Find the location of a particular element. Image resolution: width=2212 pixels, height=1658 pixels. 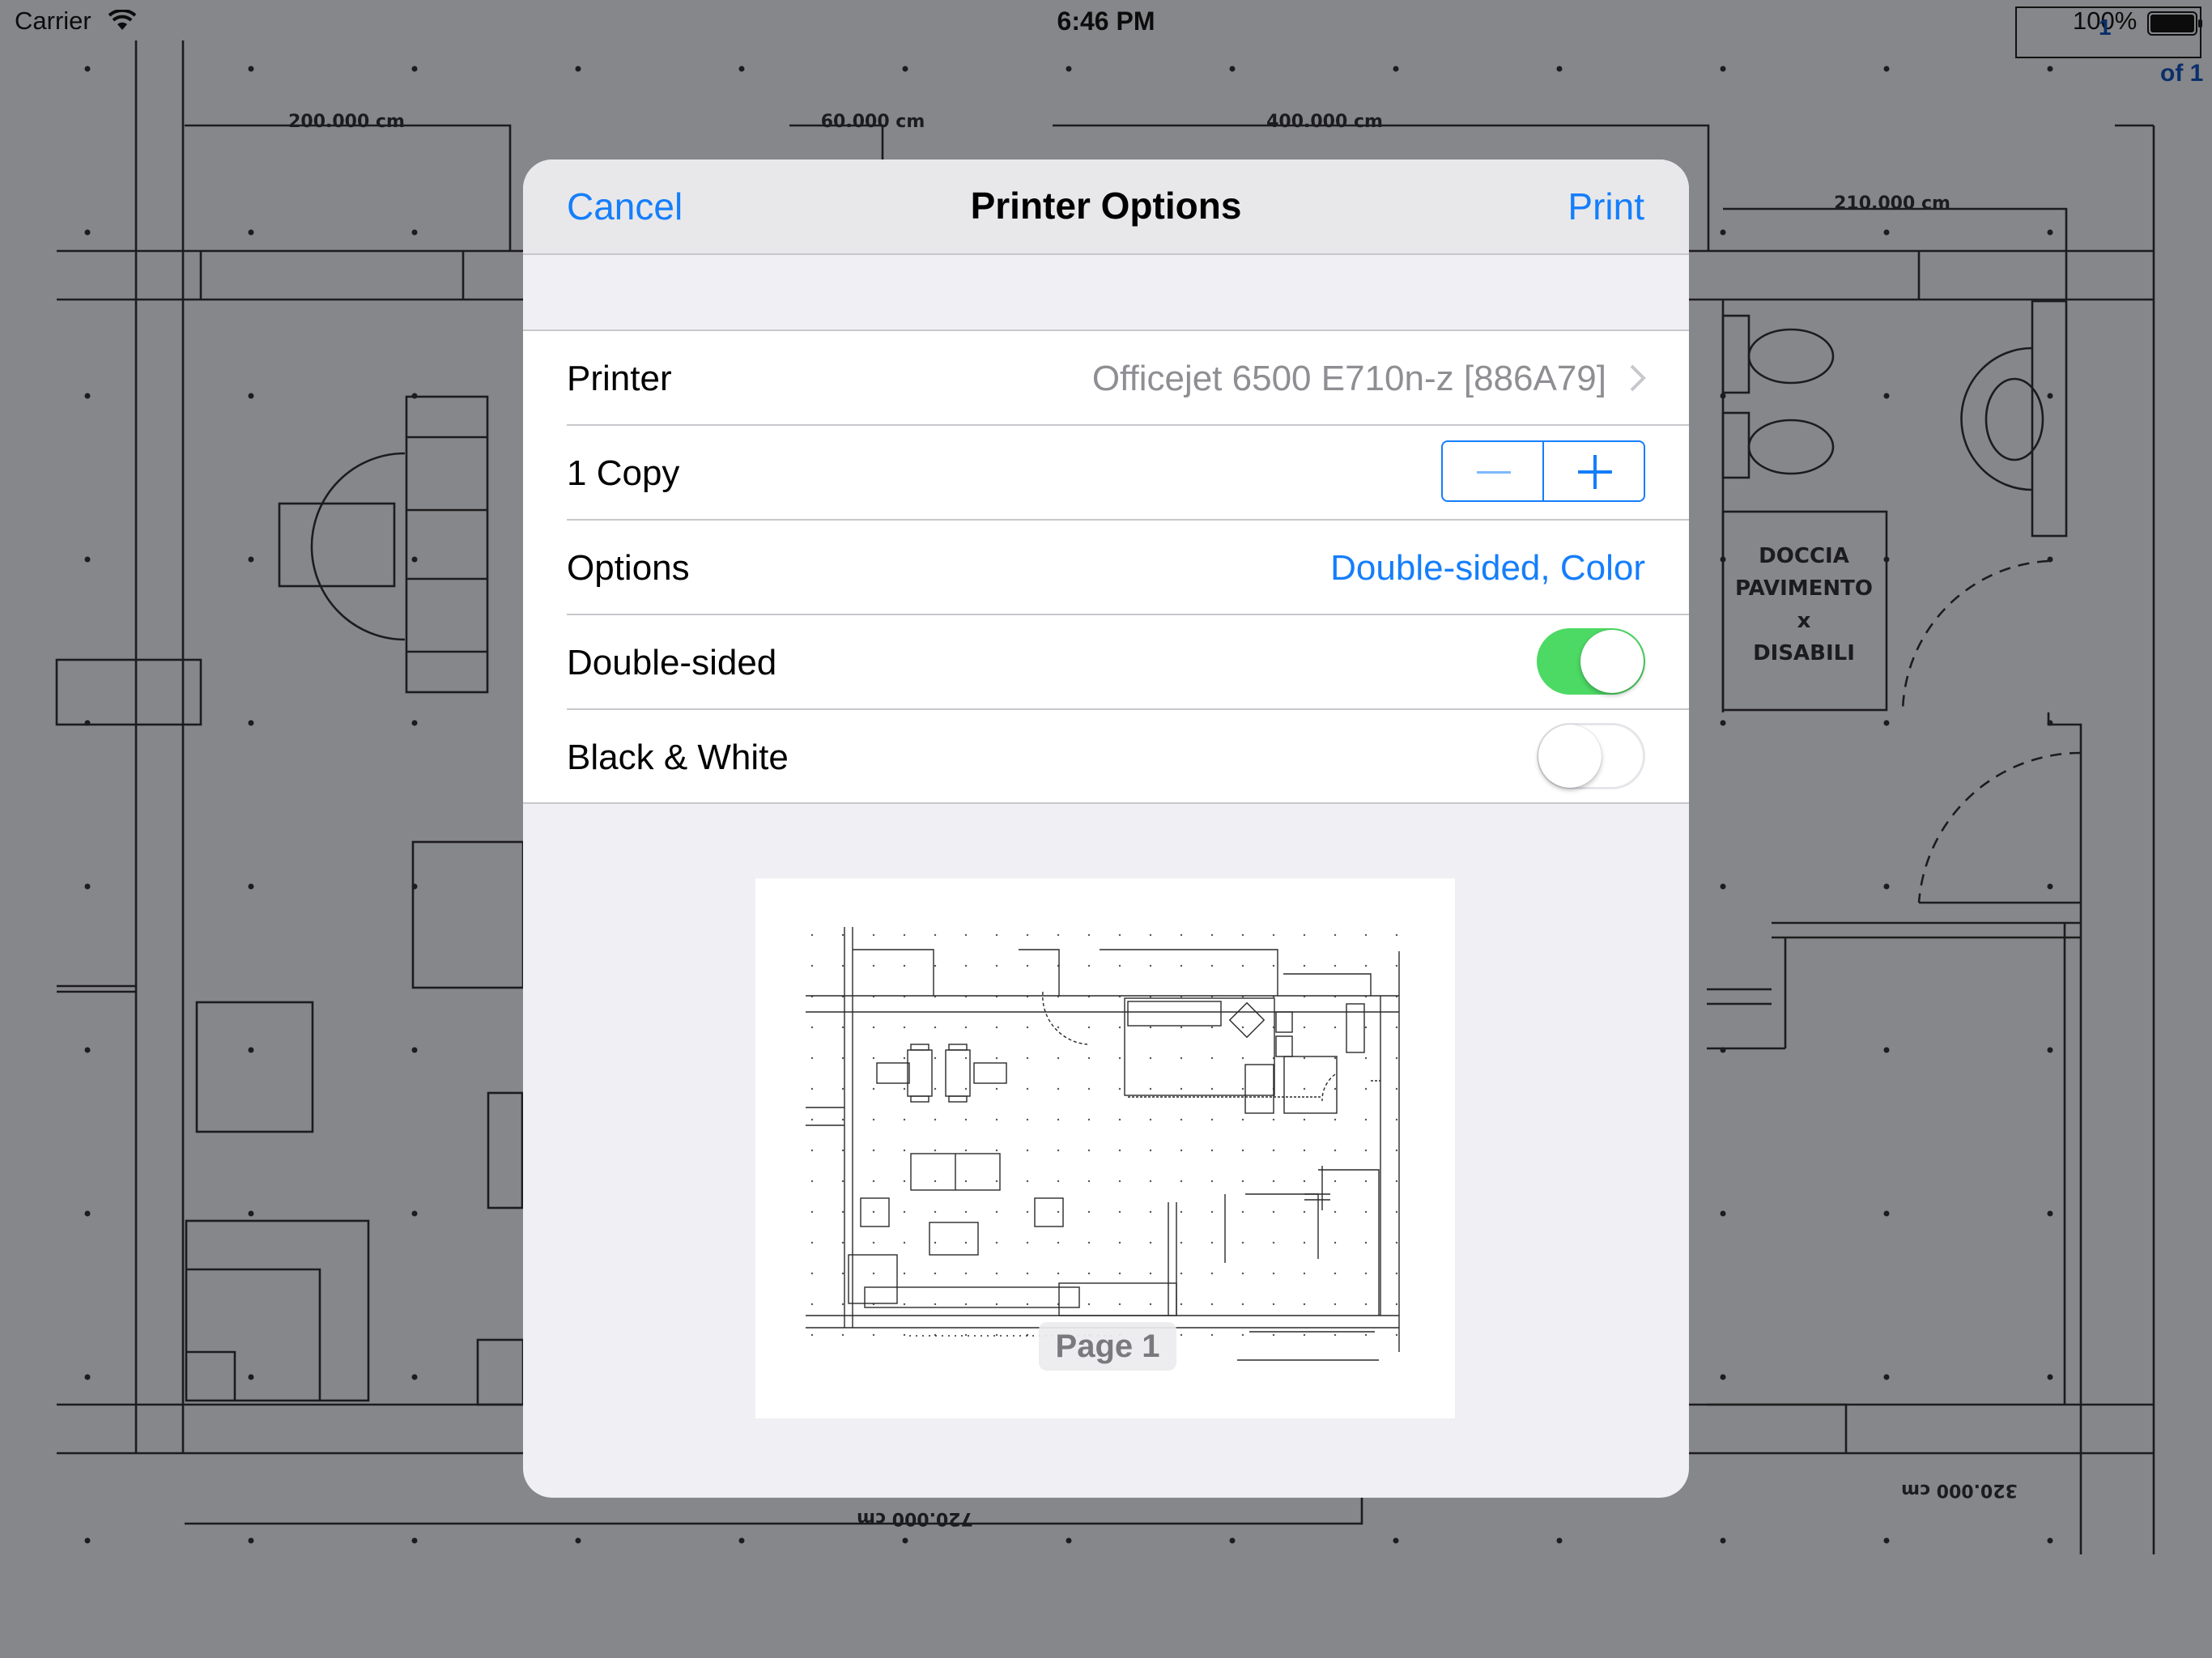

nav-bar: Cancel Printer Options Print is located at coordinates (1106, 207).